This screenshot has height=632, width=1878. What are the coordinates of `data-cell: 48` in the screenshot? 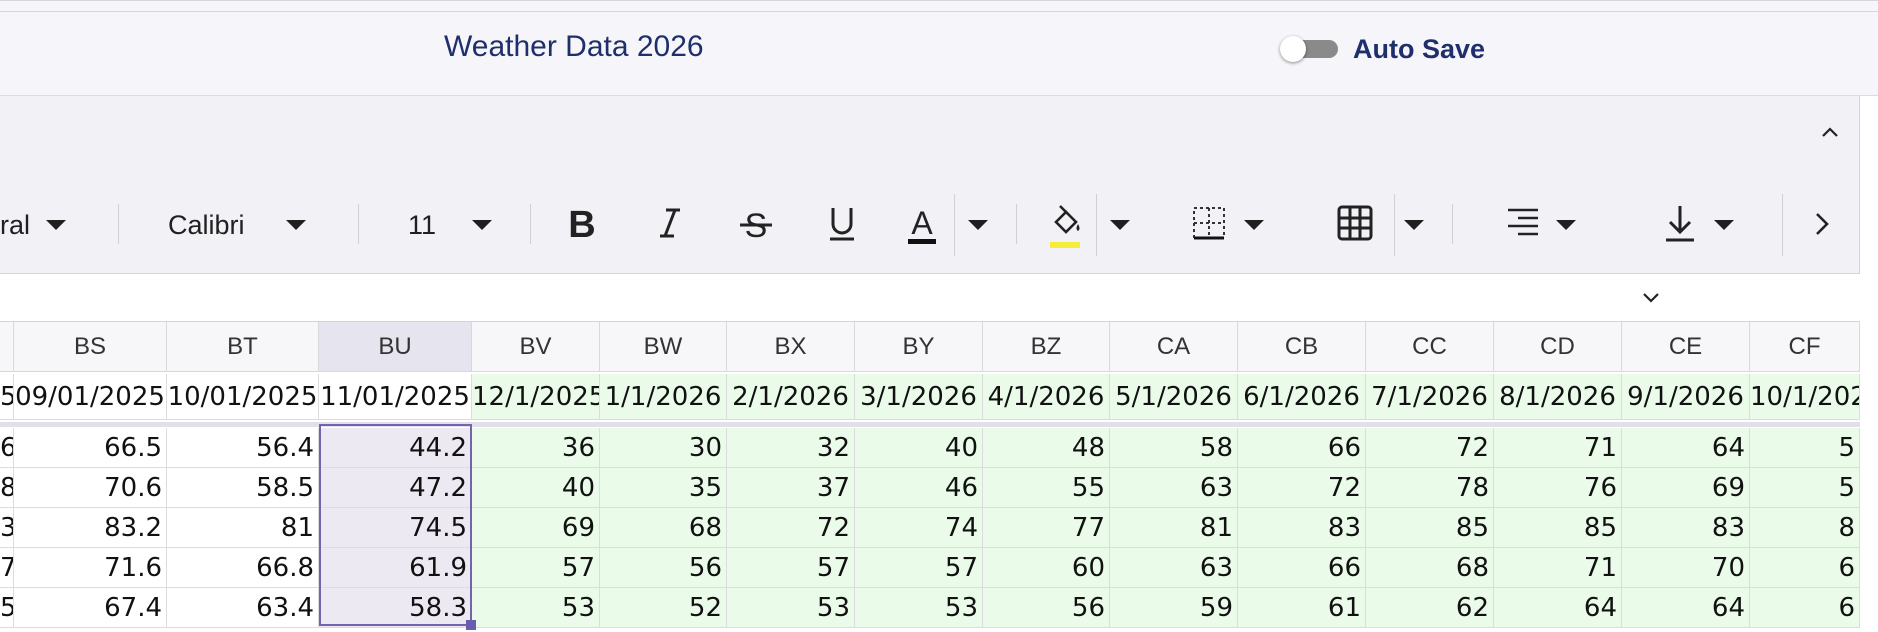 It's located at (1046, 448).